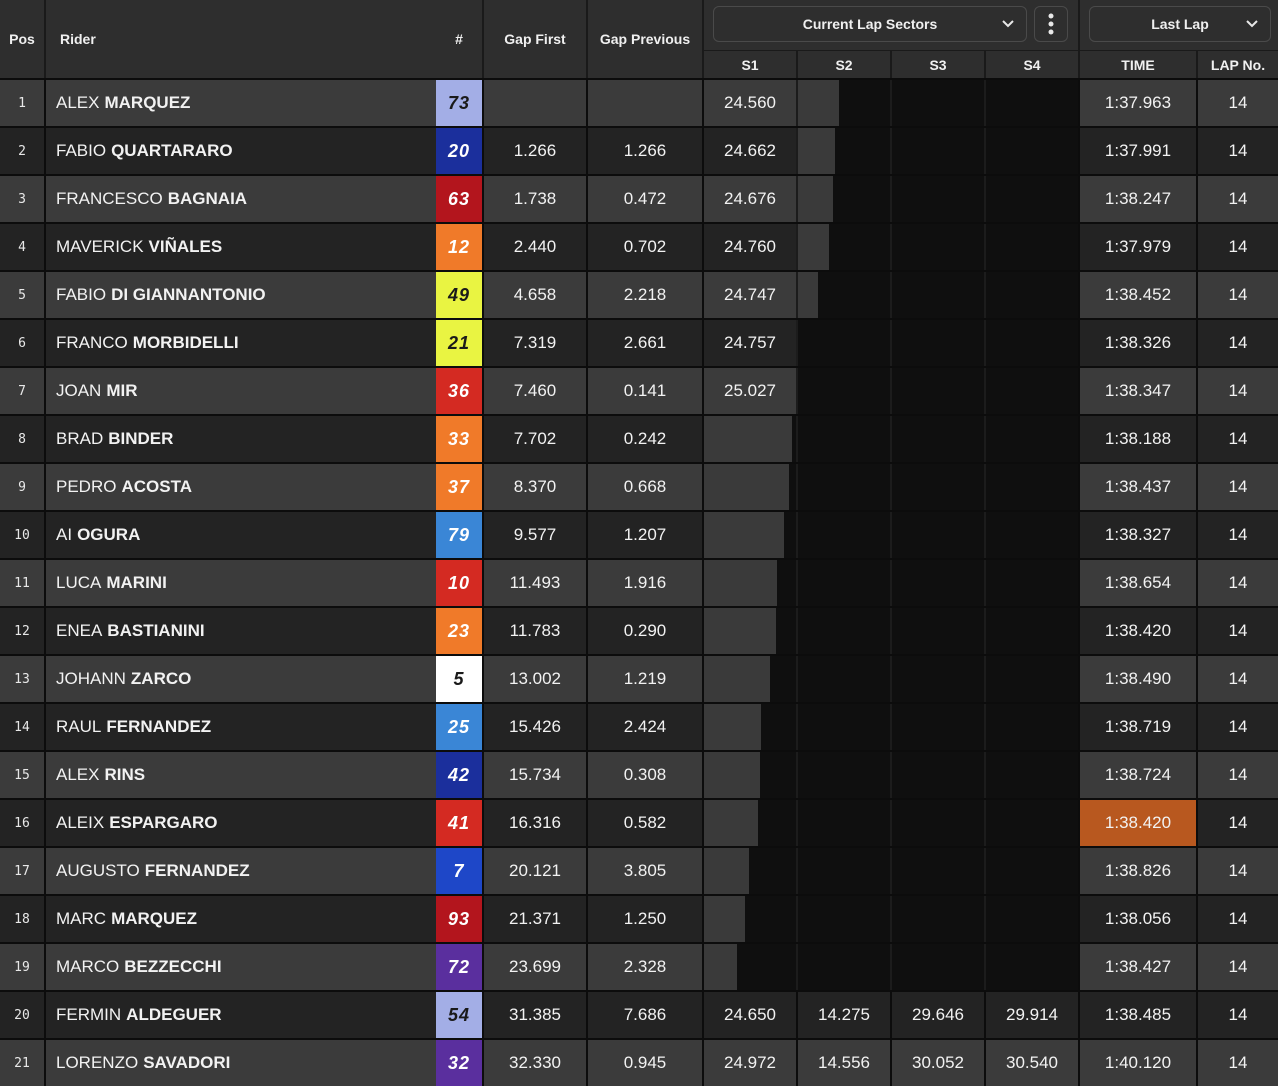  Describe the element at coordinates (639, 631) in the screenshot. I see `table-row: 12 ENEA BASTIANINI 23 11.783 0.290 1:38.420 14` at that location.